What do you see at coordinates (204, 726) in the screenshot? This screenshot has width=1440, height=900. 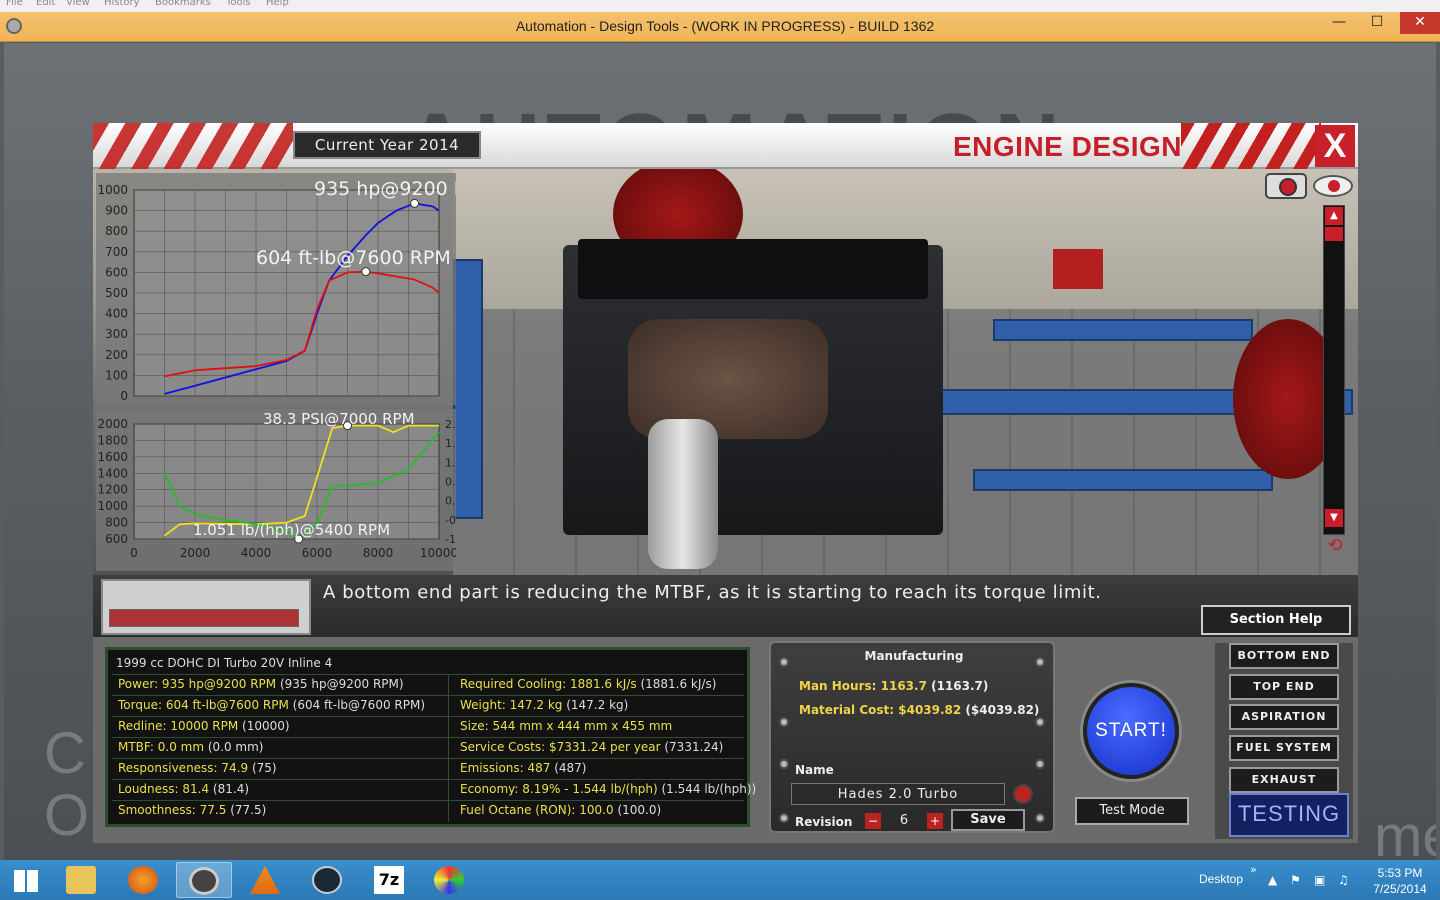 I see `stat-left: Redline: 10000 RPM (10000)` at bounding box center [204, 726].